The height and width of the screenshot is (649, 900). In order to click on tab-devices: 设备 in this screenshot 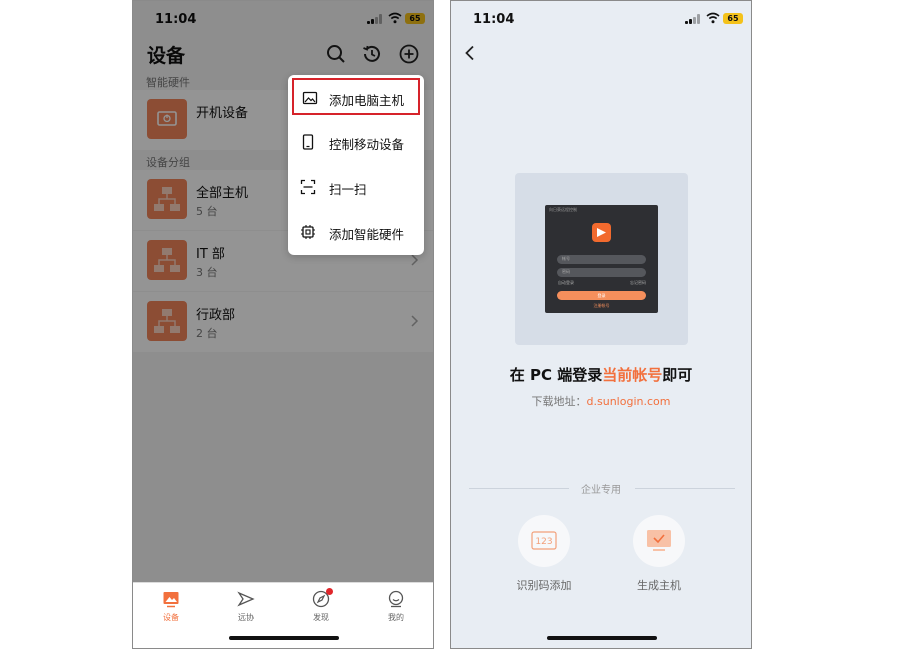, I will do `click(171, 608)`.